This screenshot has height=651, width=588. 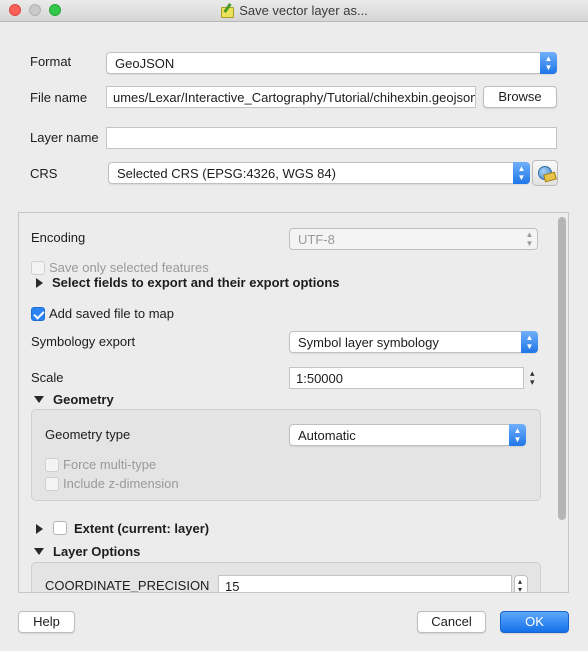 I want to click on layer-options-group: COORDINATE_PRECISION 15, so click(x=286, y=577).